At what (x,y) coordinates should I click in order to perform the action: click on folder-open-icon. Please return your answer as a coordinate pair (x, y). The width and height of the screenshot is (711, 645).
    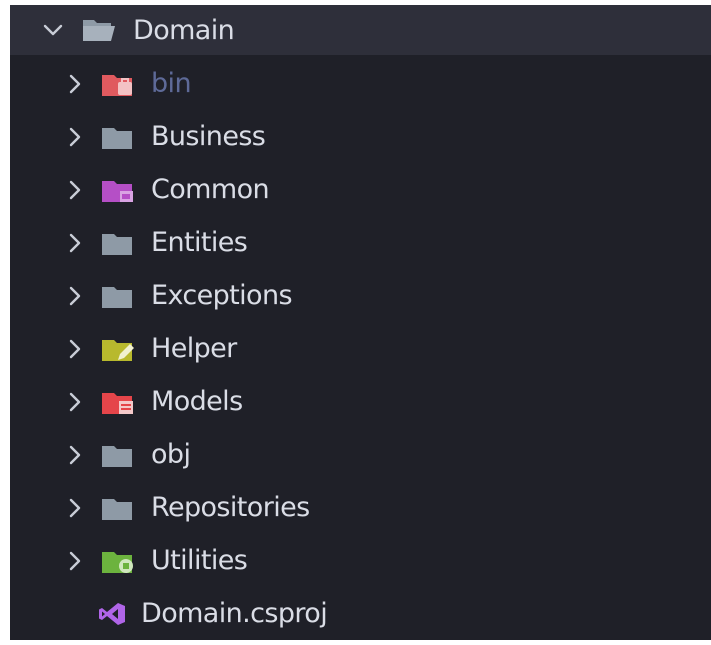
    Looking at the image, I should click on (99, 30).